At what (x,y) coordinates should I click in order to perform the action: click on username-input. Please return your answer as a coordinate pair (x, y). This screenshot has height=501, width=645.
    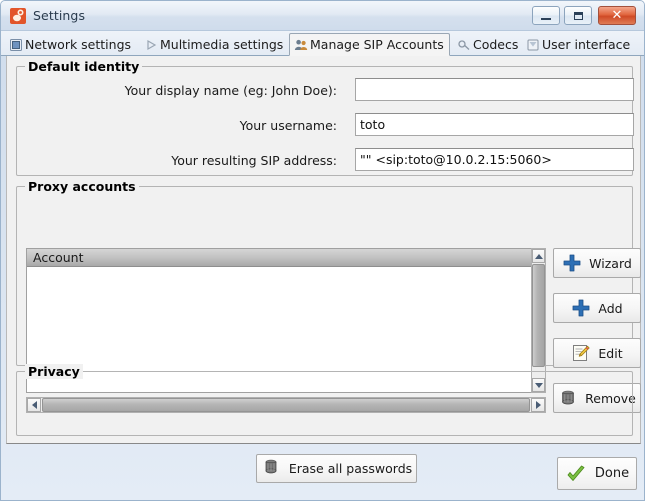
    Looking at the image, I should click on (494, 124).